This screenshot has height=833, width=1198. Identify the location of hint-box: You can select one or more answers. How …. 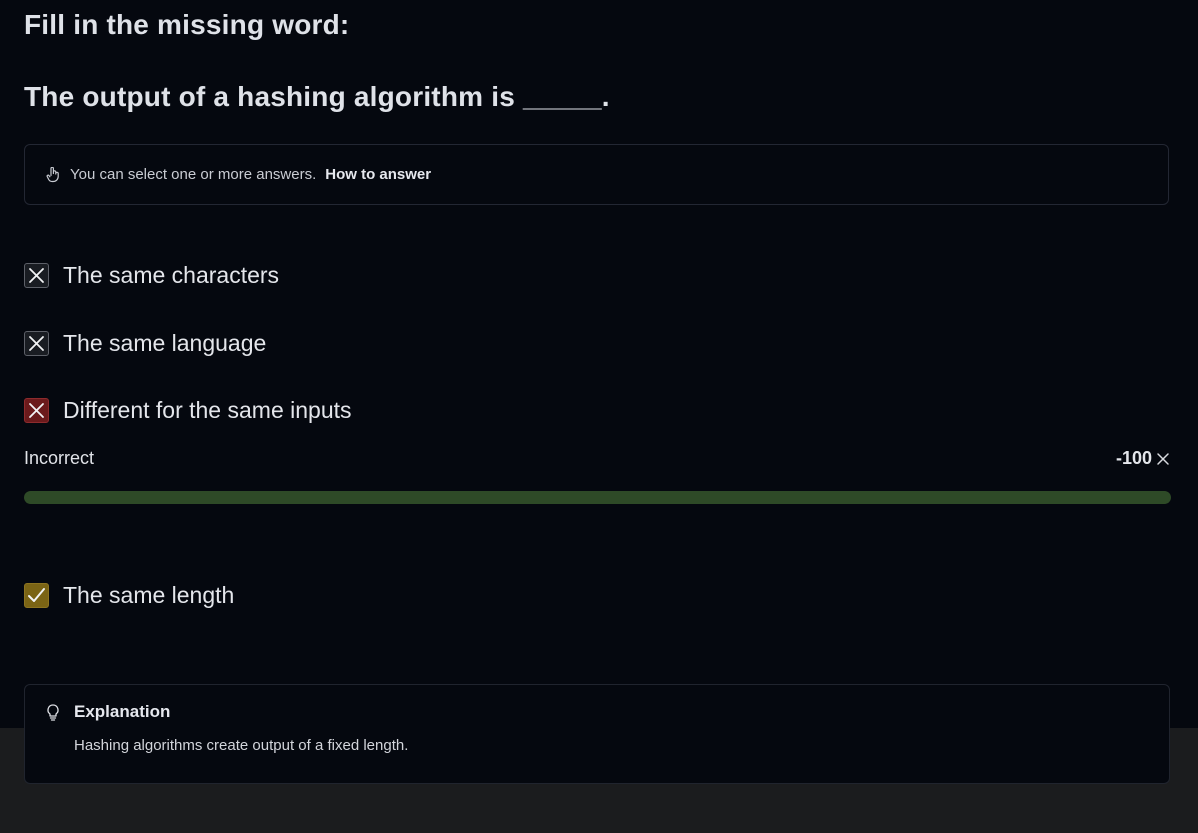
(596, 174).